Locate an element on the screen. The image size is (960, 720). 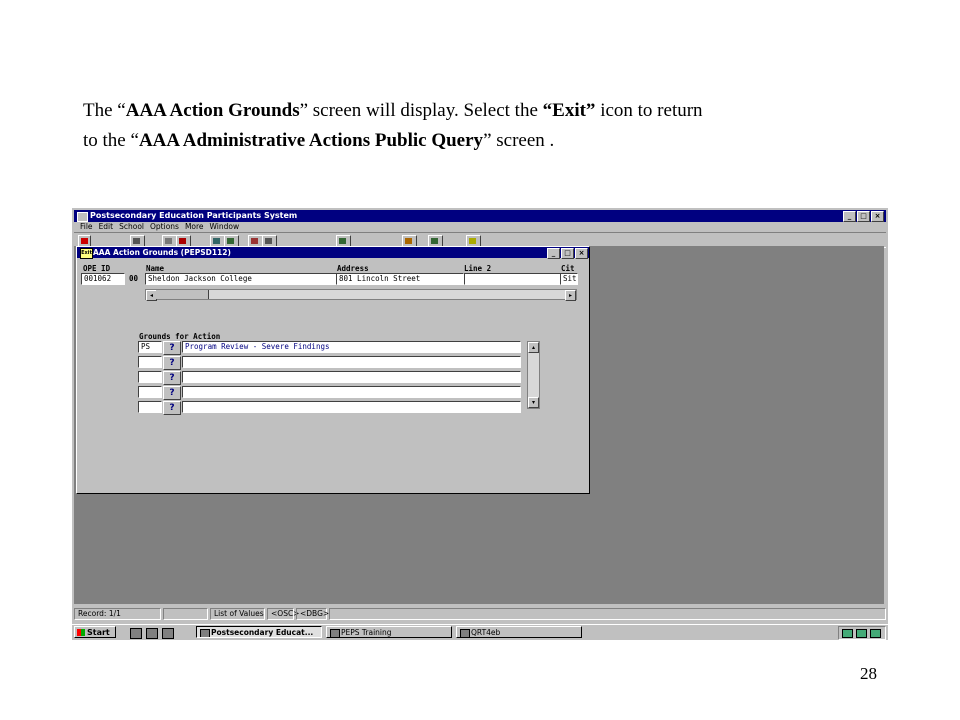
menu-more: More is located at coordinates (194, 227).